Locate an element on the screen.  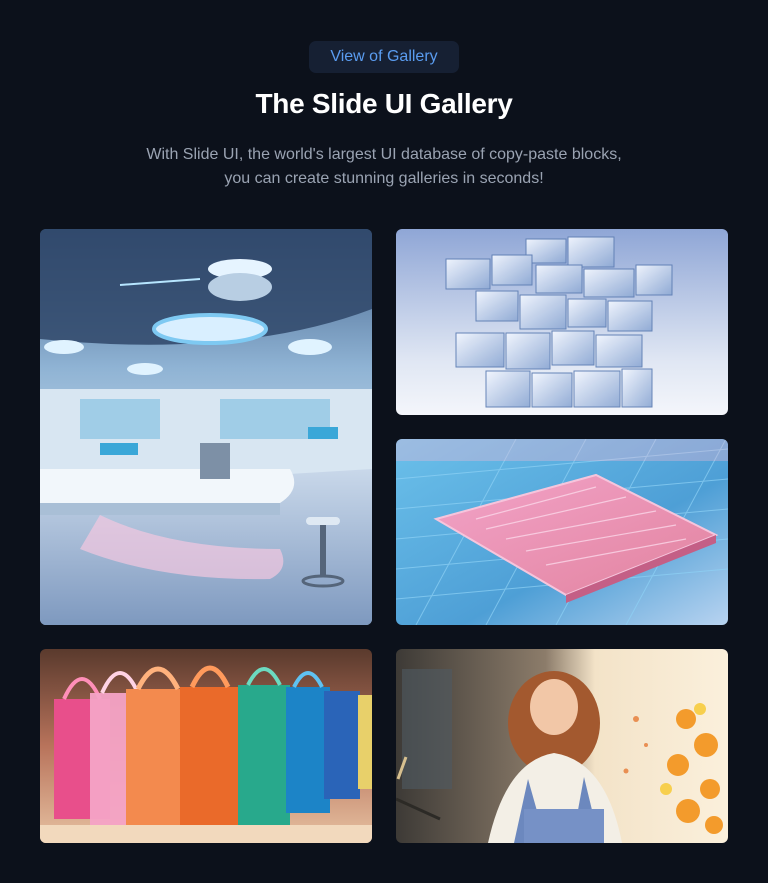
gallery-image-woman-painting is located at coordinates (562, 746).